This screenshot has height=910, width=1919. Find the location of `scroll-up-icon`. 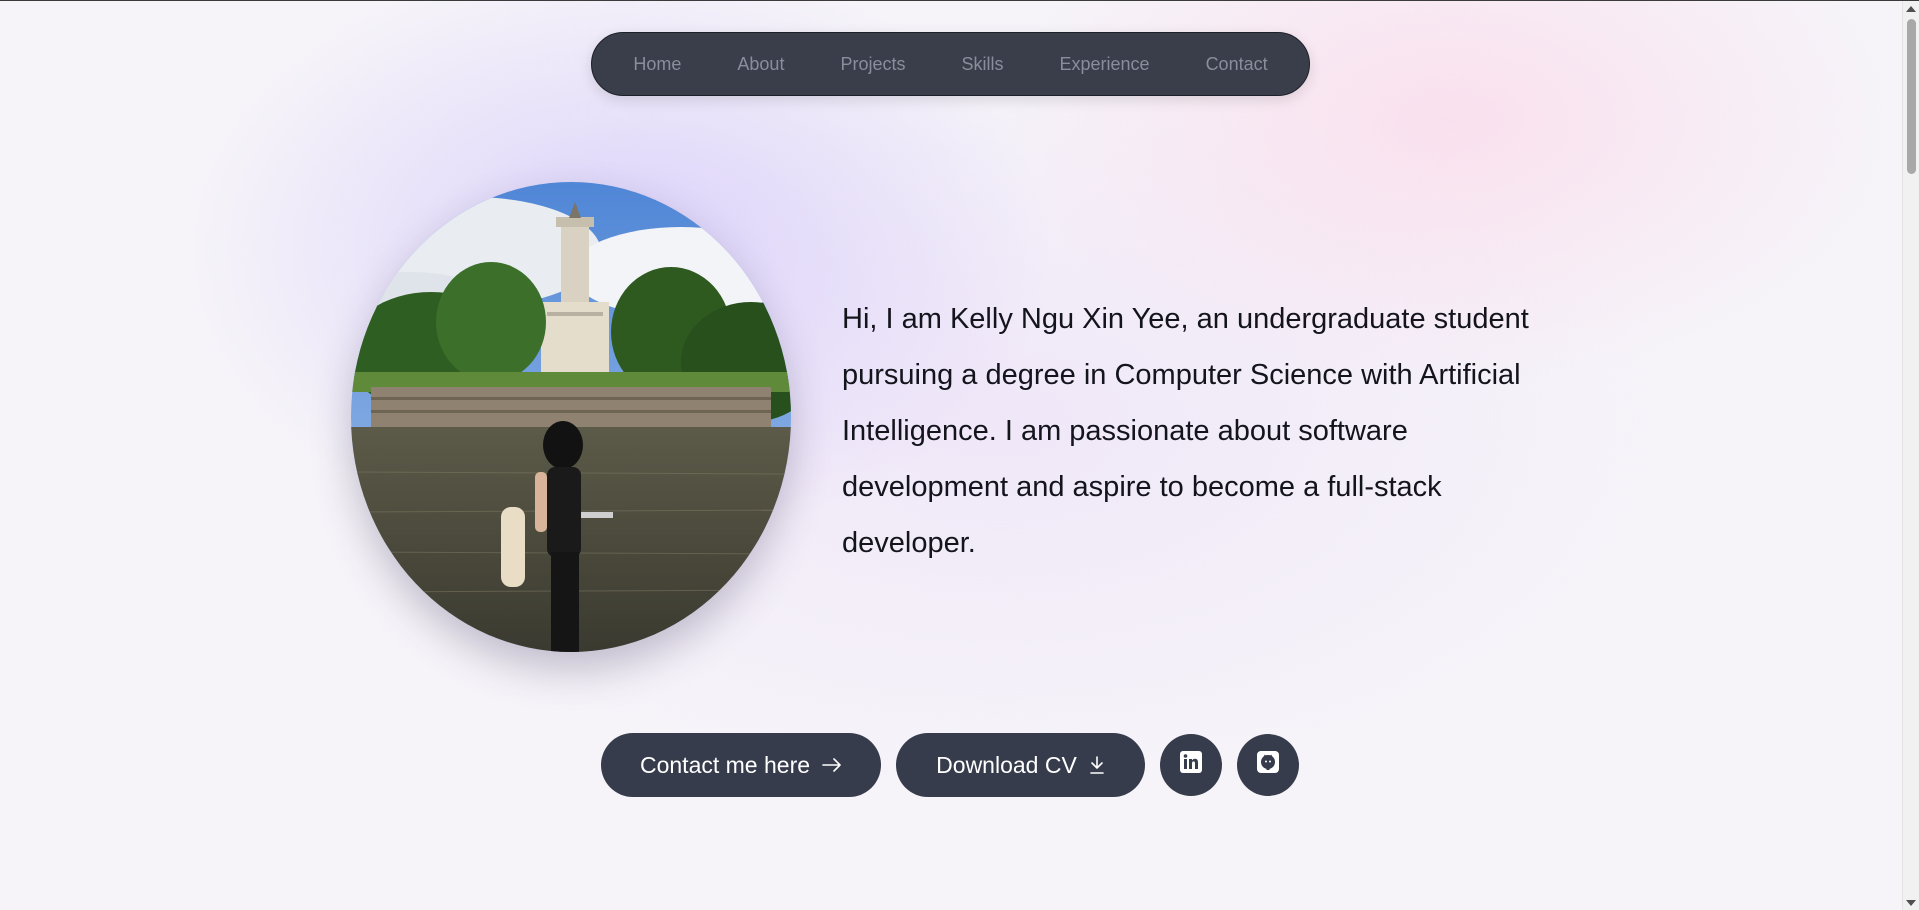

scroll-up-icon is located at coordinates (1911, 9).